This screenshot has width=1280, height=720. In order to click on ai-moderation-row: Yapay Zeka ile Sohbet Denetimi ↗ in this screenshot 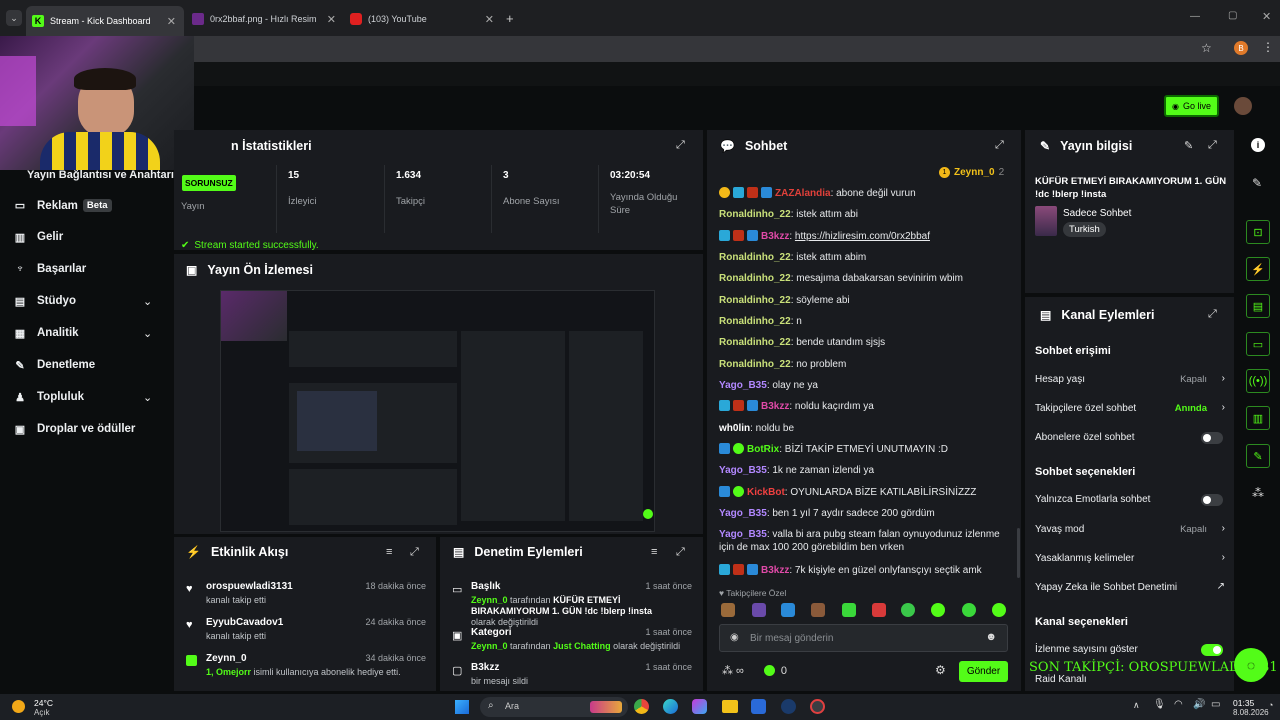, I will do `click(1130, 587)`.